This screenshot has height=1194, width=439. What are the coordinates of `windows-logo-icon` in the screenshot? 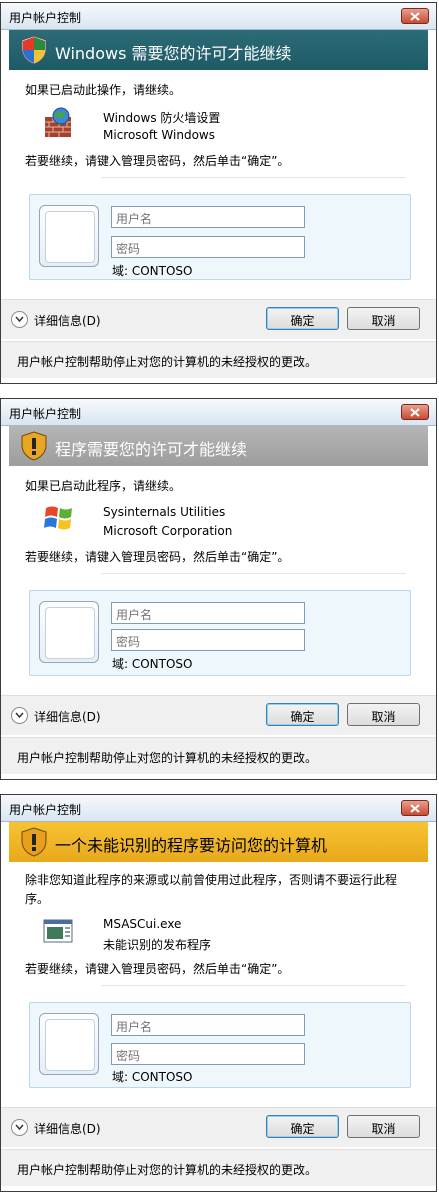 It's located at (58, 518).